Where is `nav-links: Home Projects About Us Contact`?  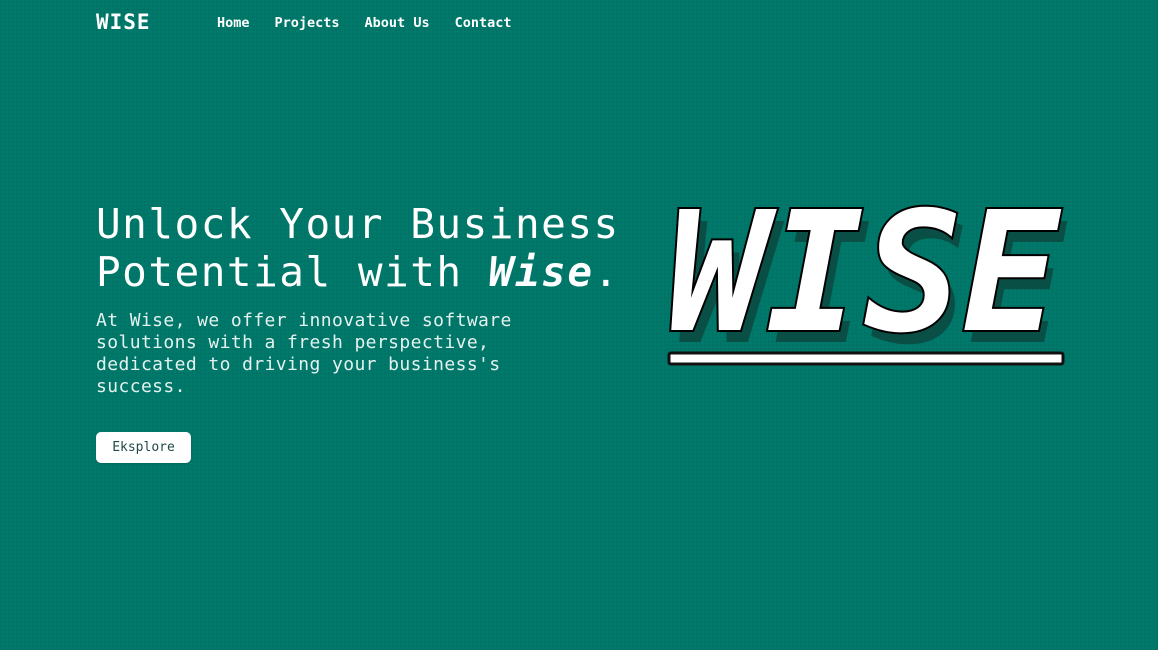
nav-links: Home Projects About Us Contact is located at coordinates (376, 23).